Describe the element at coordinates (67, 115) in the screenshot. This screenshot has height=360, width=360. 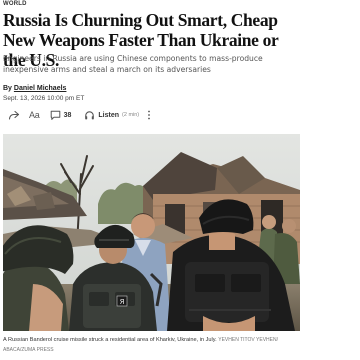
I see `comment-count: 38` at that location.